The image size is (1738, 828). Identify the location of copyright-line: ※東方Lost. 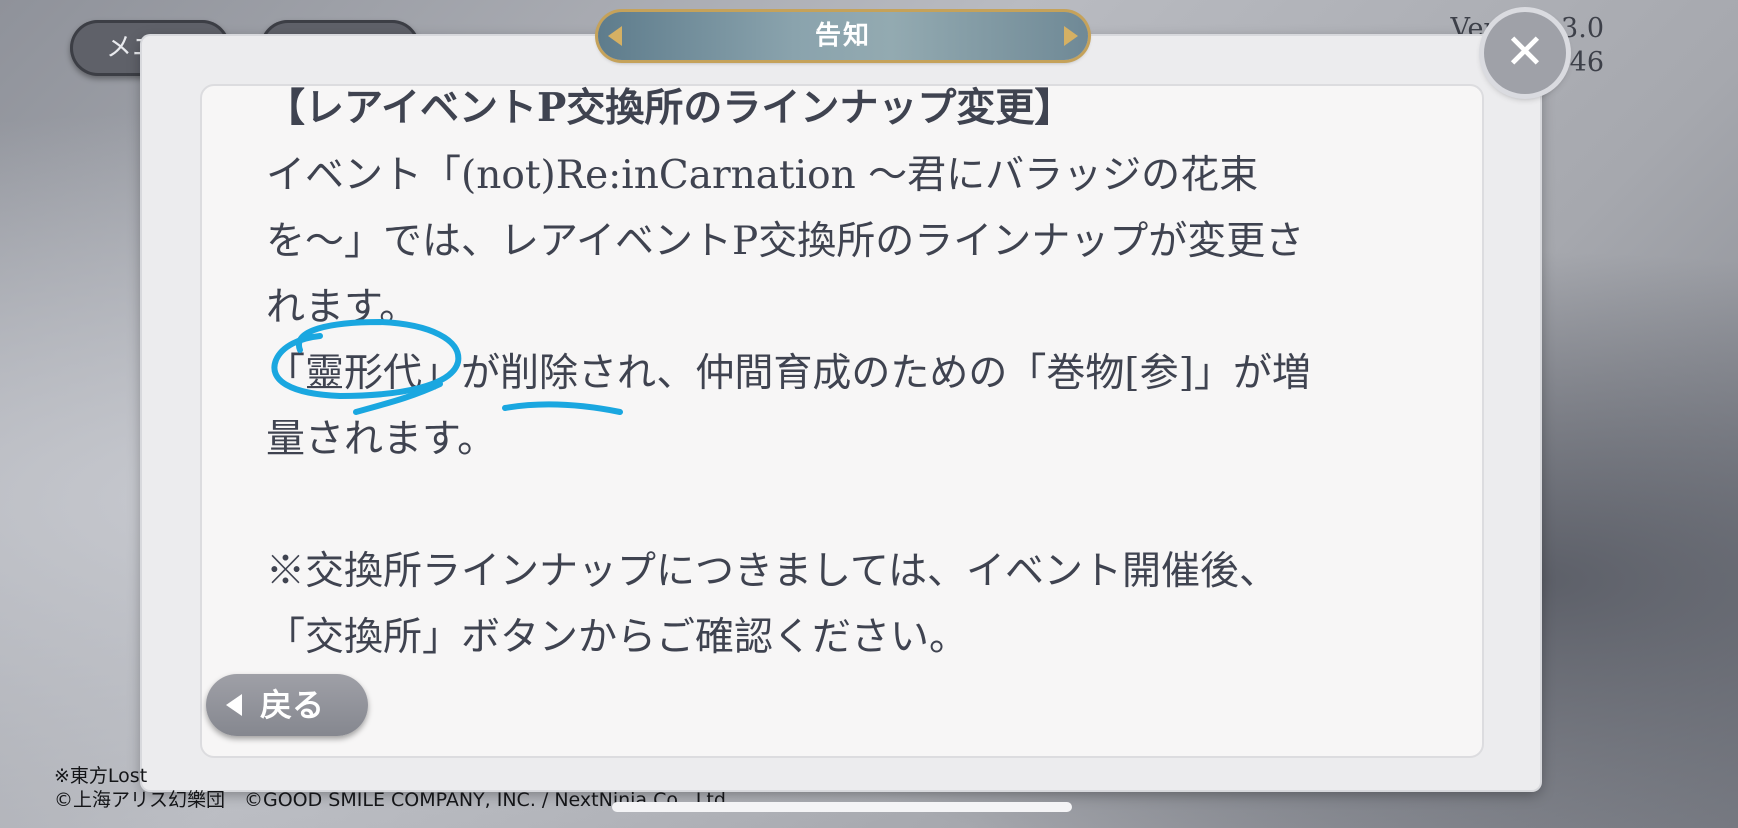
(101, 776).